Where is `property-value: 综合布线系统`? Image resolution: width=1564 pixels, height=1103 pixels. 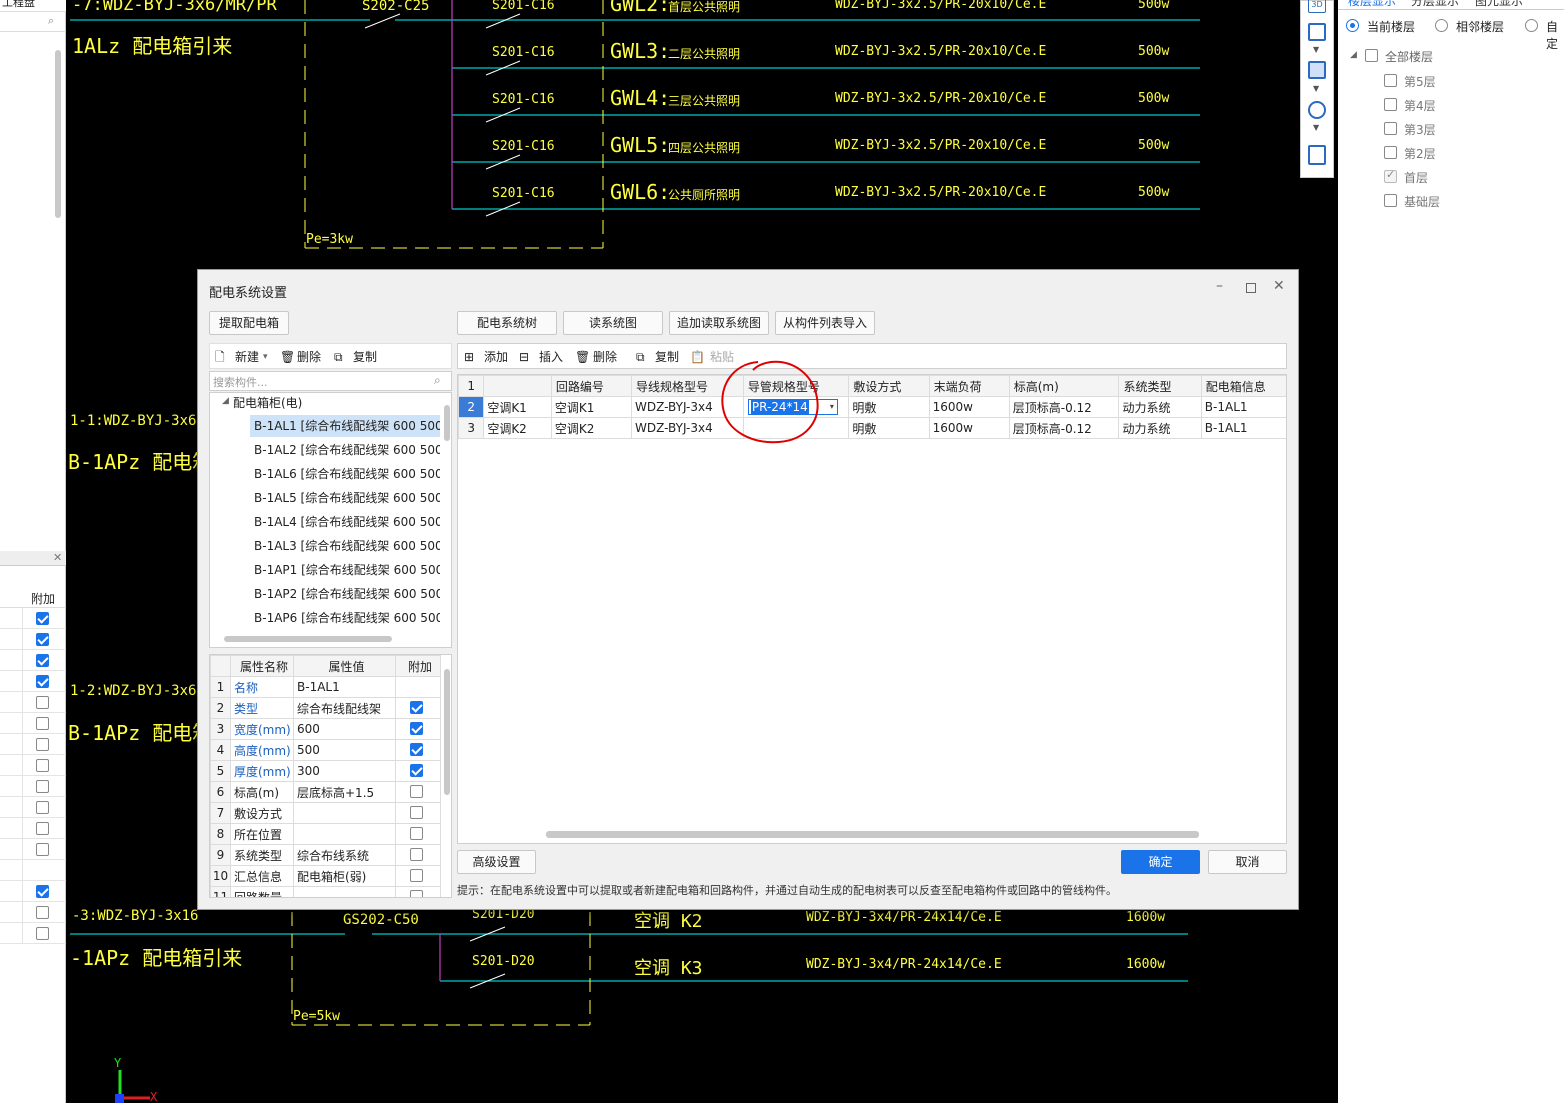 property-value: 综合布线系统 is located at coordinates (344, 855).